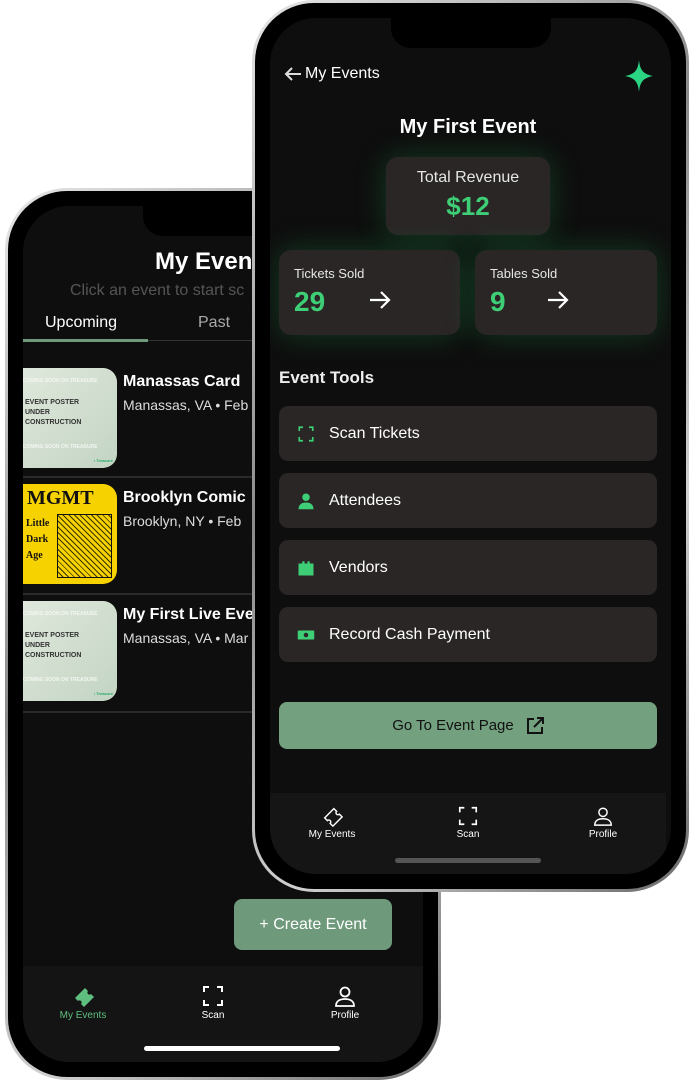 This screenshot has width=691, height=1080. I want to click on event-title: Brooklyn Comic, so click(184, 497).